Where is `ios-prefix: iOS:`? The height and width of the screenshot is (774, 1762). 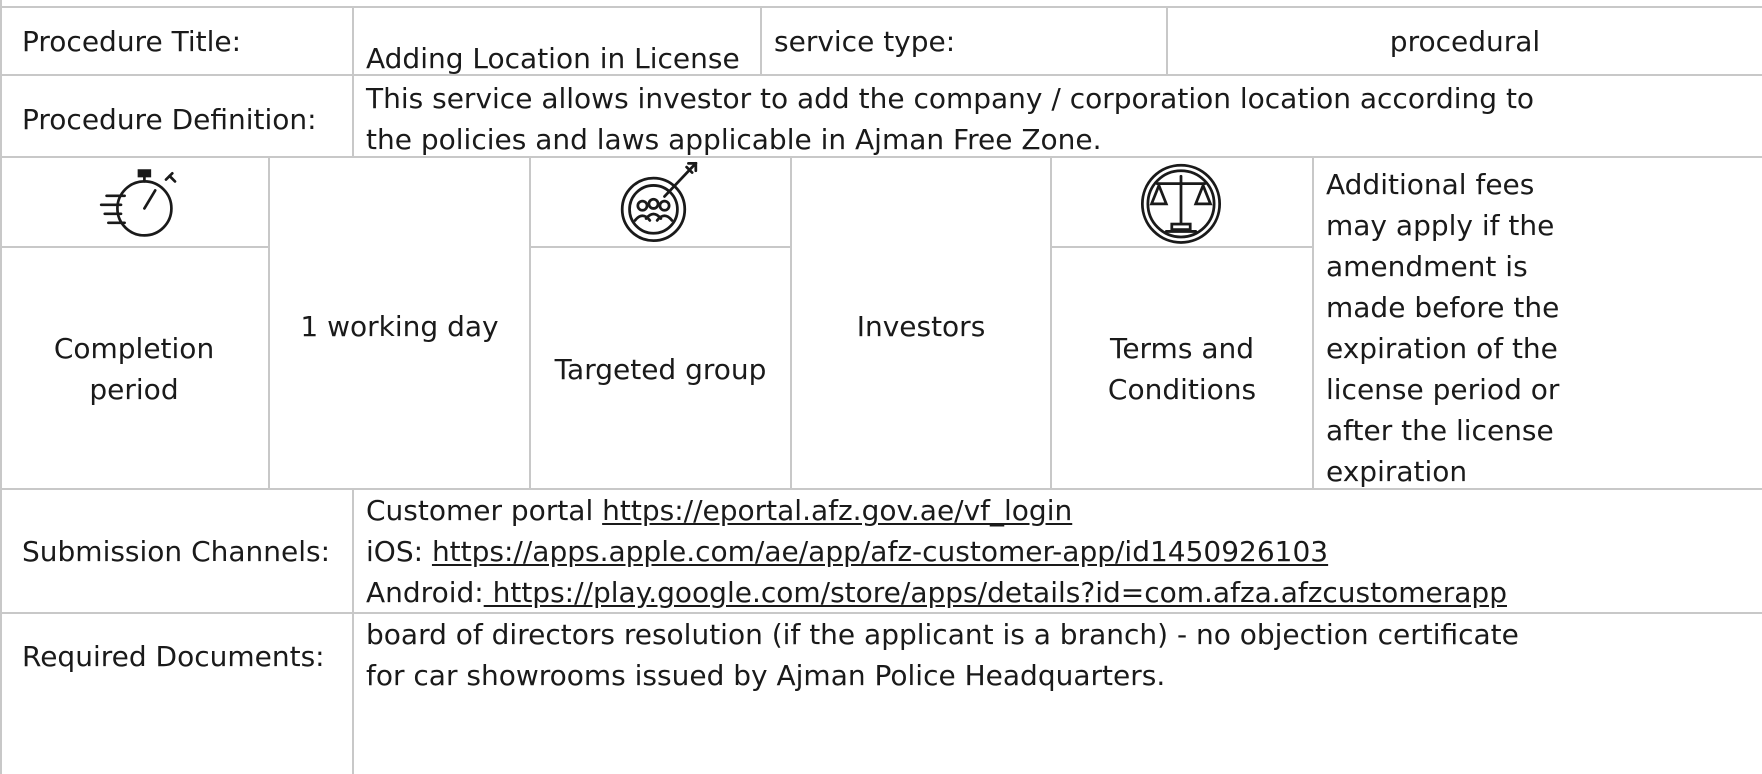
ios-prefix: iOS: is located at coordinates (399, 551).